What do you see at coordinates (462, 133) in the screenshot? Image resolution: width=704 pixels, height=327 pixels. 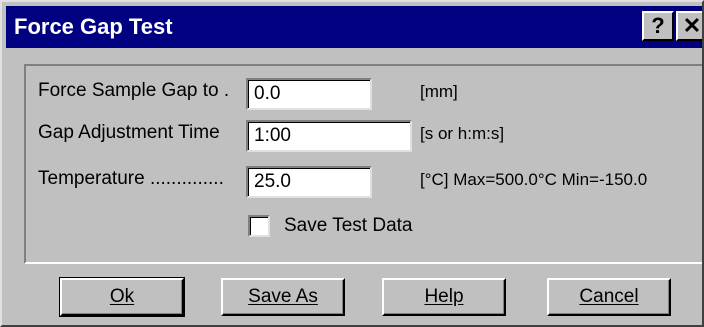 I see `gap-time-unit: [s or h:m:s]` at bounding box center [462, 133].